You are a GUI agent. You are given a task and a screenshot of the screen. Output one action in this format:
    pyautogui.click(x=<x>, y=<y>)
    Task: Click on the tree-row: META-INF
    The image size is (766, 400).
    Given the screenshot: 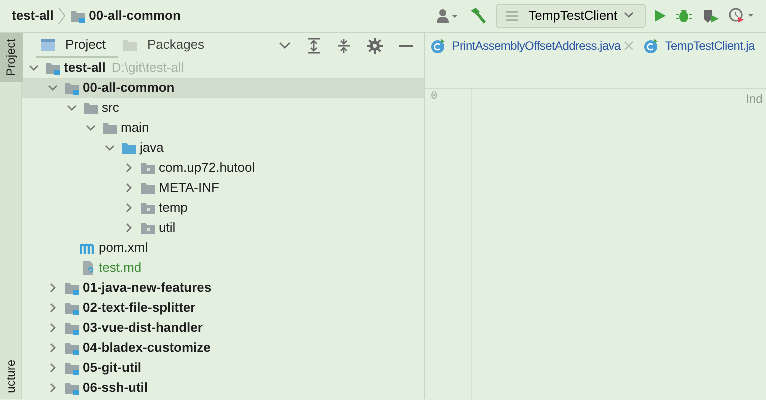 What is the action you would take?
    pyautogui.click(x=223, y=188)
    